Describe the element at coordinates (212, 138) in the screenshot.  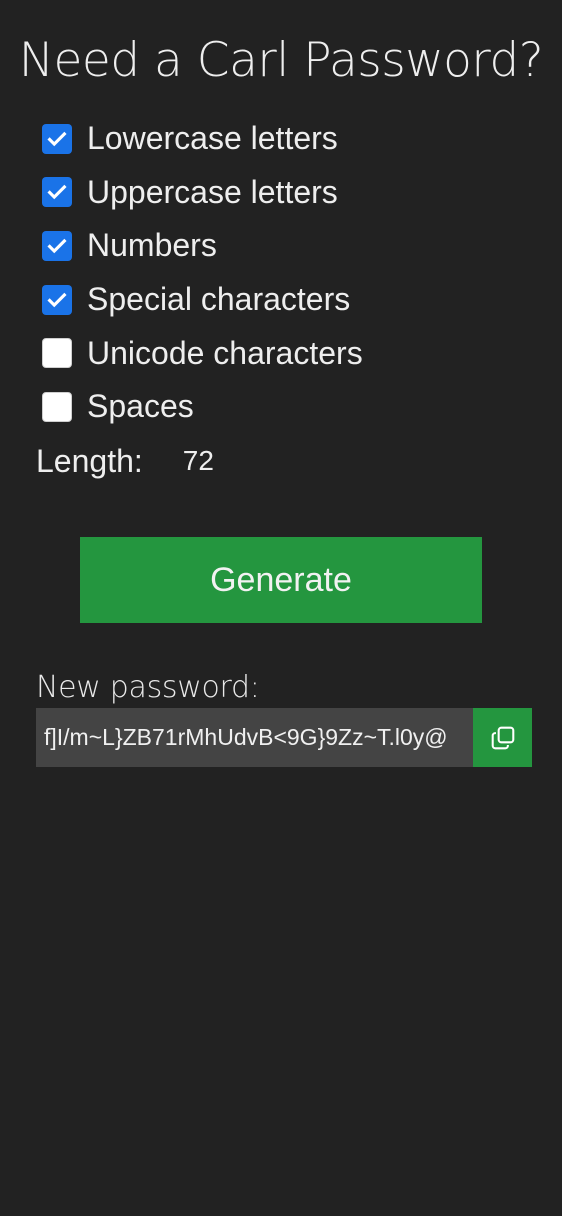
I see `lowercase-label: Lowercase letters` at that location.